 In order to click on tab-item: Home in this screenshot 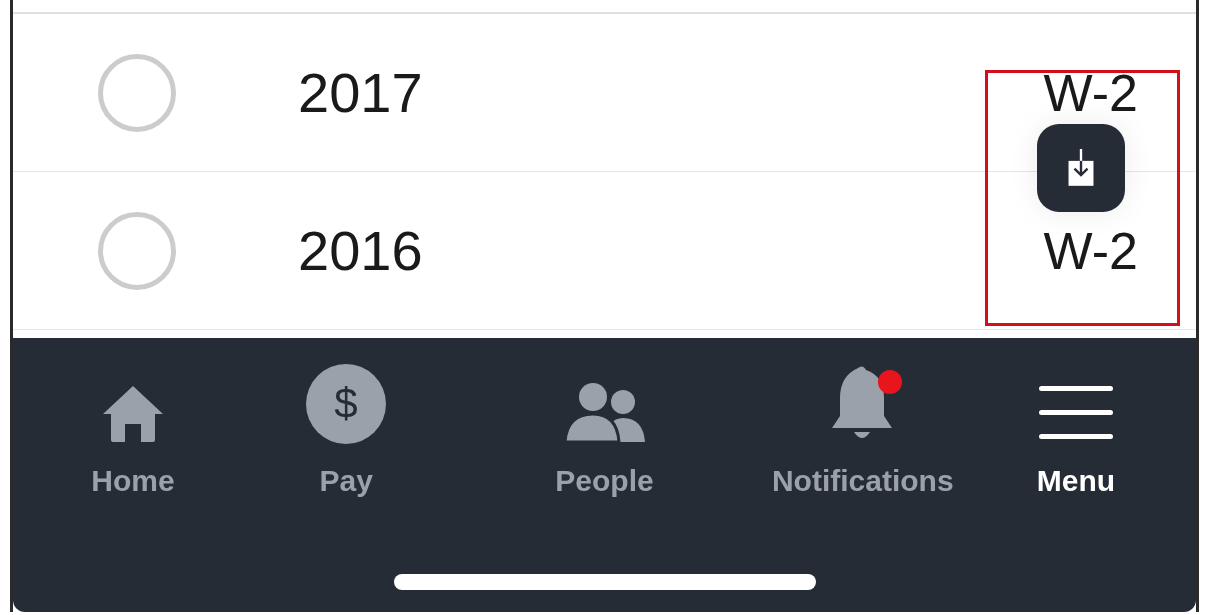, I will do `click(133, 431)`.